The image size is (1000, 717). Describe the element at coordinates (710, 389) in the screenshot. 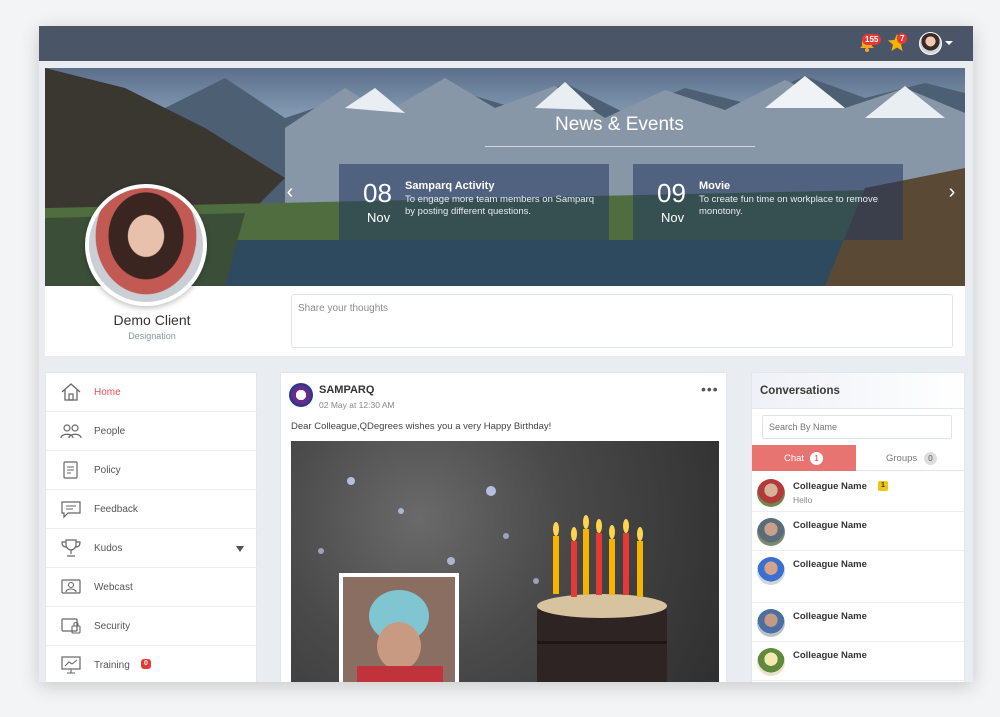

I see `more-options-icon: •••` at that location.